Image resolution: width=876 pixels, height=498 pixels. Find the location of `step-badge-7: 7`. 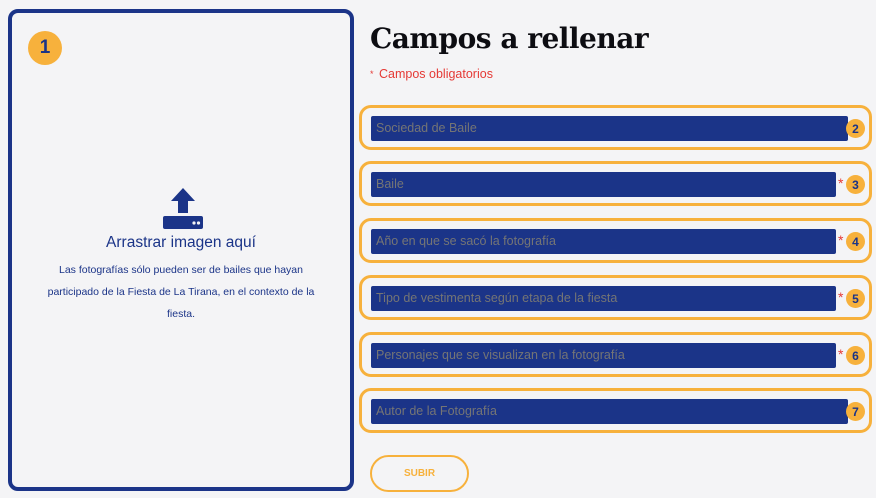

step-badge-7: 7 is located at coordinates (855, 411).